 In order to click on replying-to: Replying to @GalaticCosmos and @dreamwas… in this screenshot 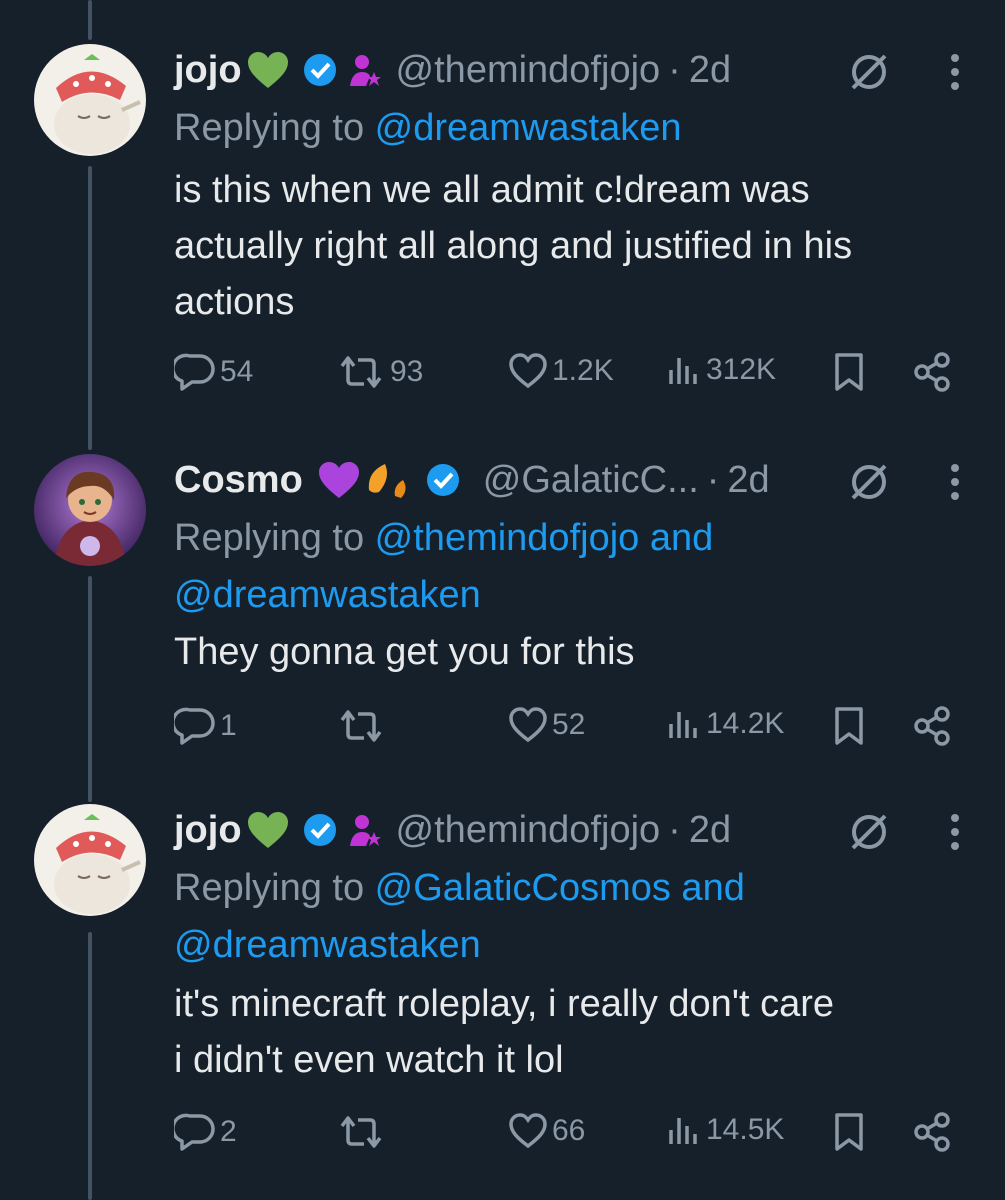, I will do `click(567, 917)`.